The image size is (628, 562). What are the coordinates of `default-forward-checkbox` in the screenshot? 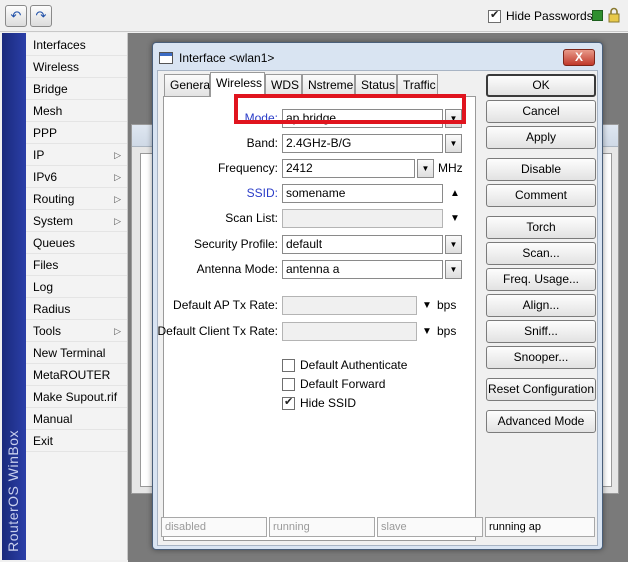 It's located at (288, 384).